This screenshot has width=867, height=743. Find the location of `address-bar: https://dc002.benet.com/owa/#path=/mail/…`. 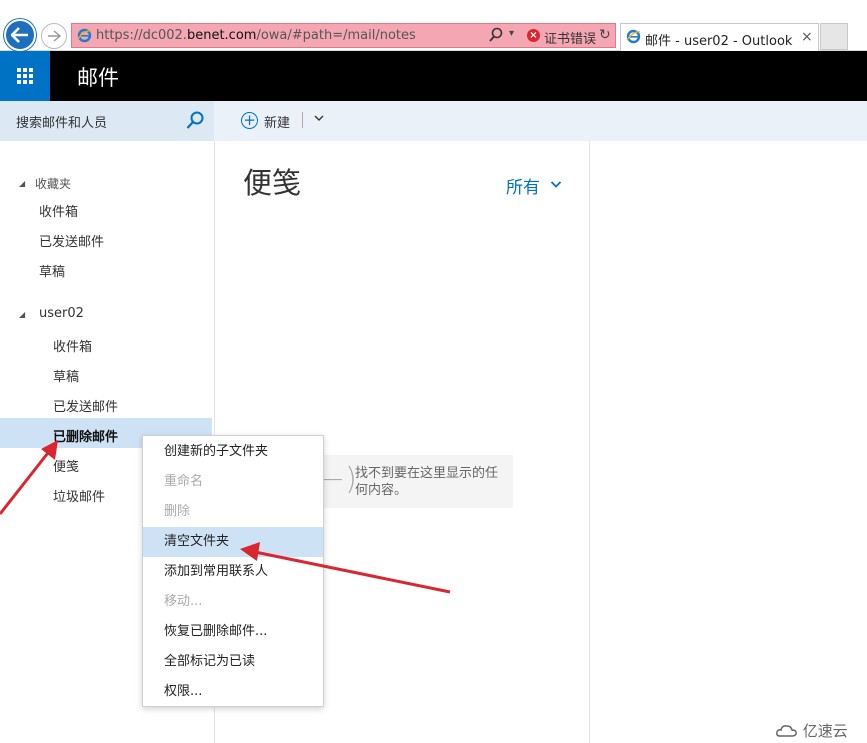

address-bar: https://dc002.benet.com/owa/#path=/mail/… is located at coordinates (343, 35).